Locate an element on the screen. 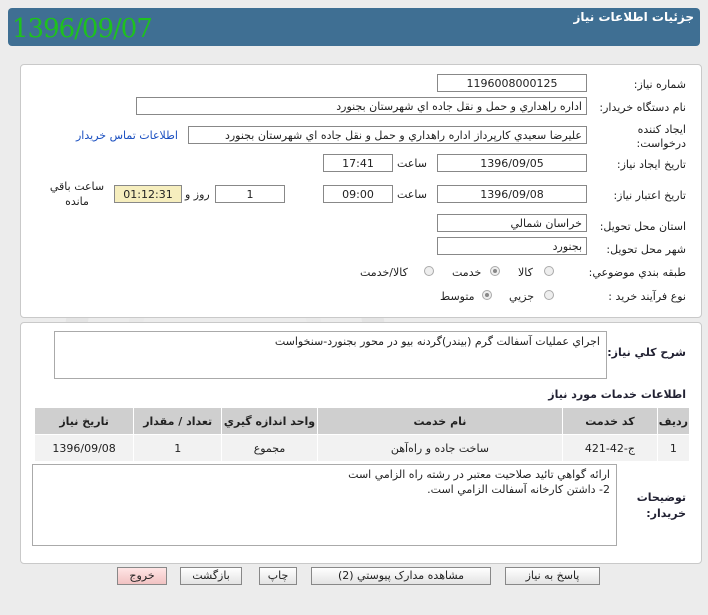  cell-row: 1 is located at coordinates (673, 448).